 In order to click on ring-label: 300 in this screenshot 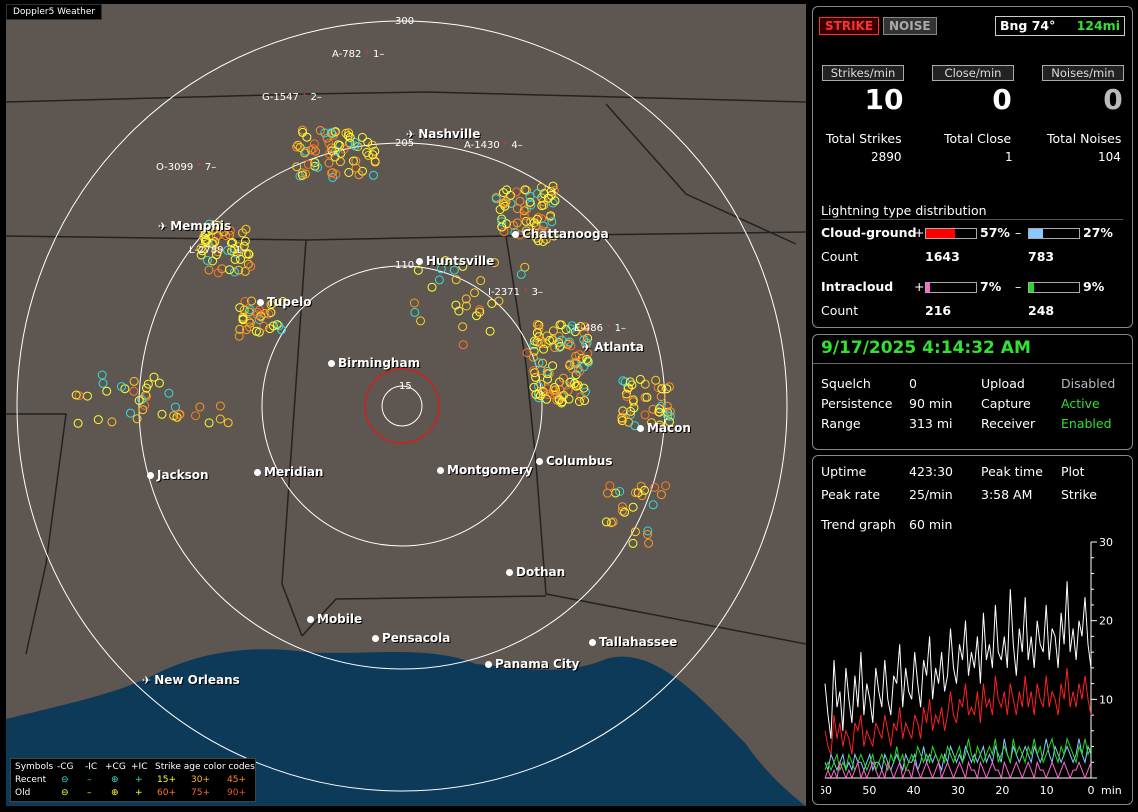, I will do `click(405, 21)`.